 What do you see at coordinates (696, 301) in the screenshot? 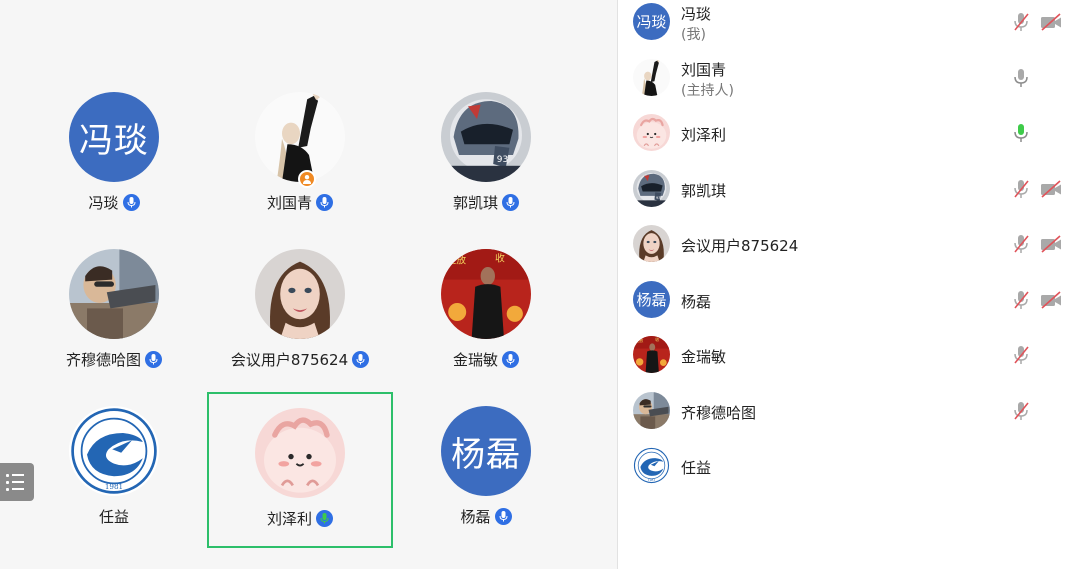
I see `participant-name: 杨磊` at bounding box center [696, 301].